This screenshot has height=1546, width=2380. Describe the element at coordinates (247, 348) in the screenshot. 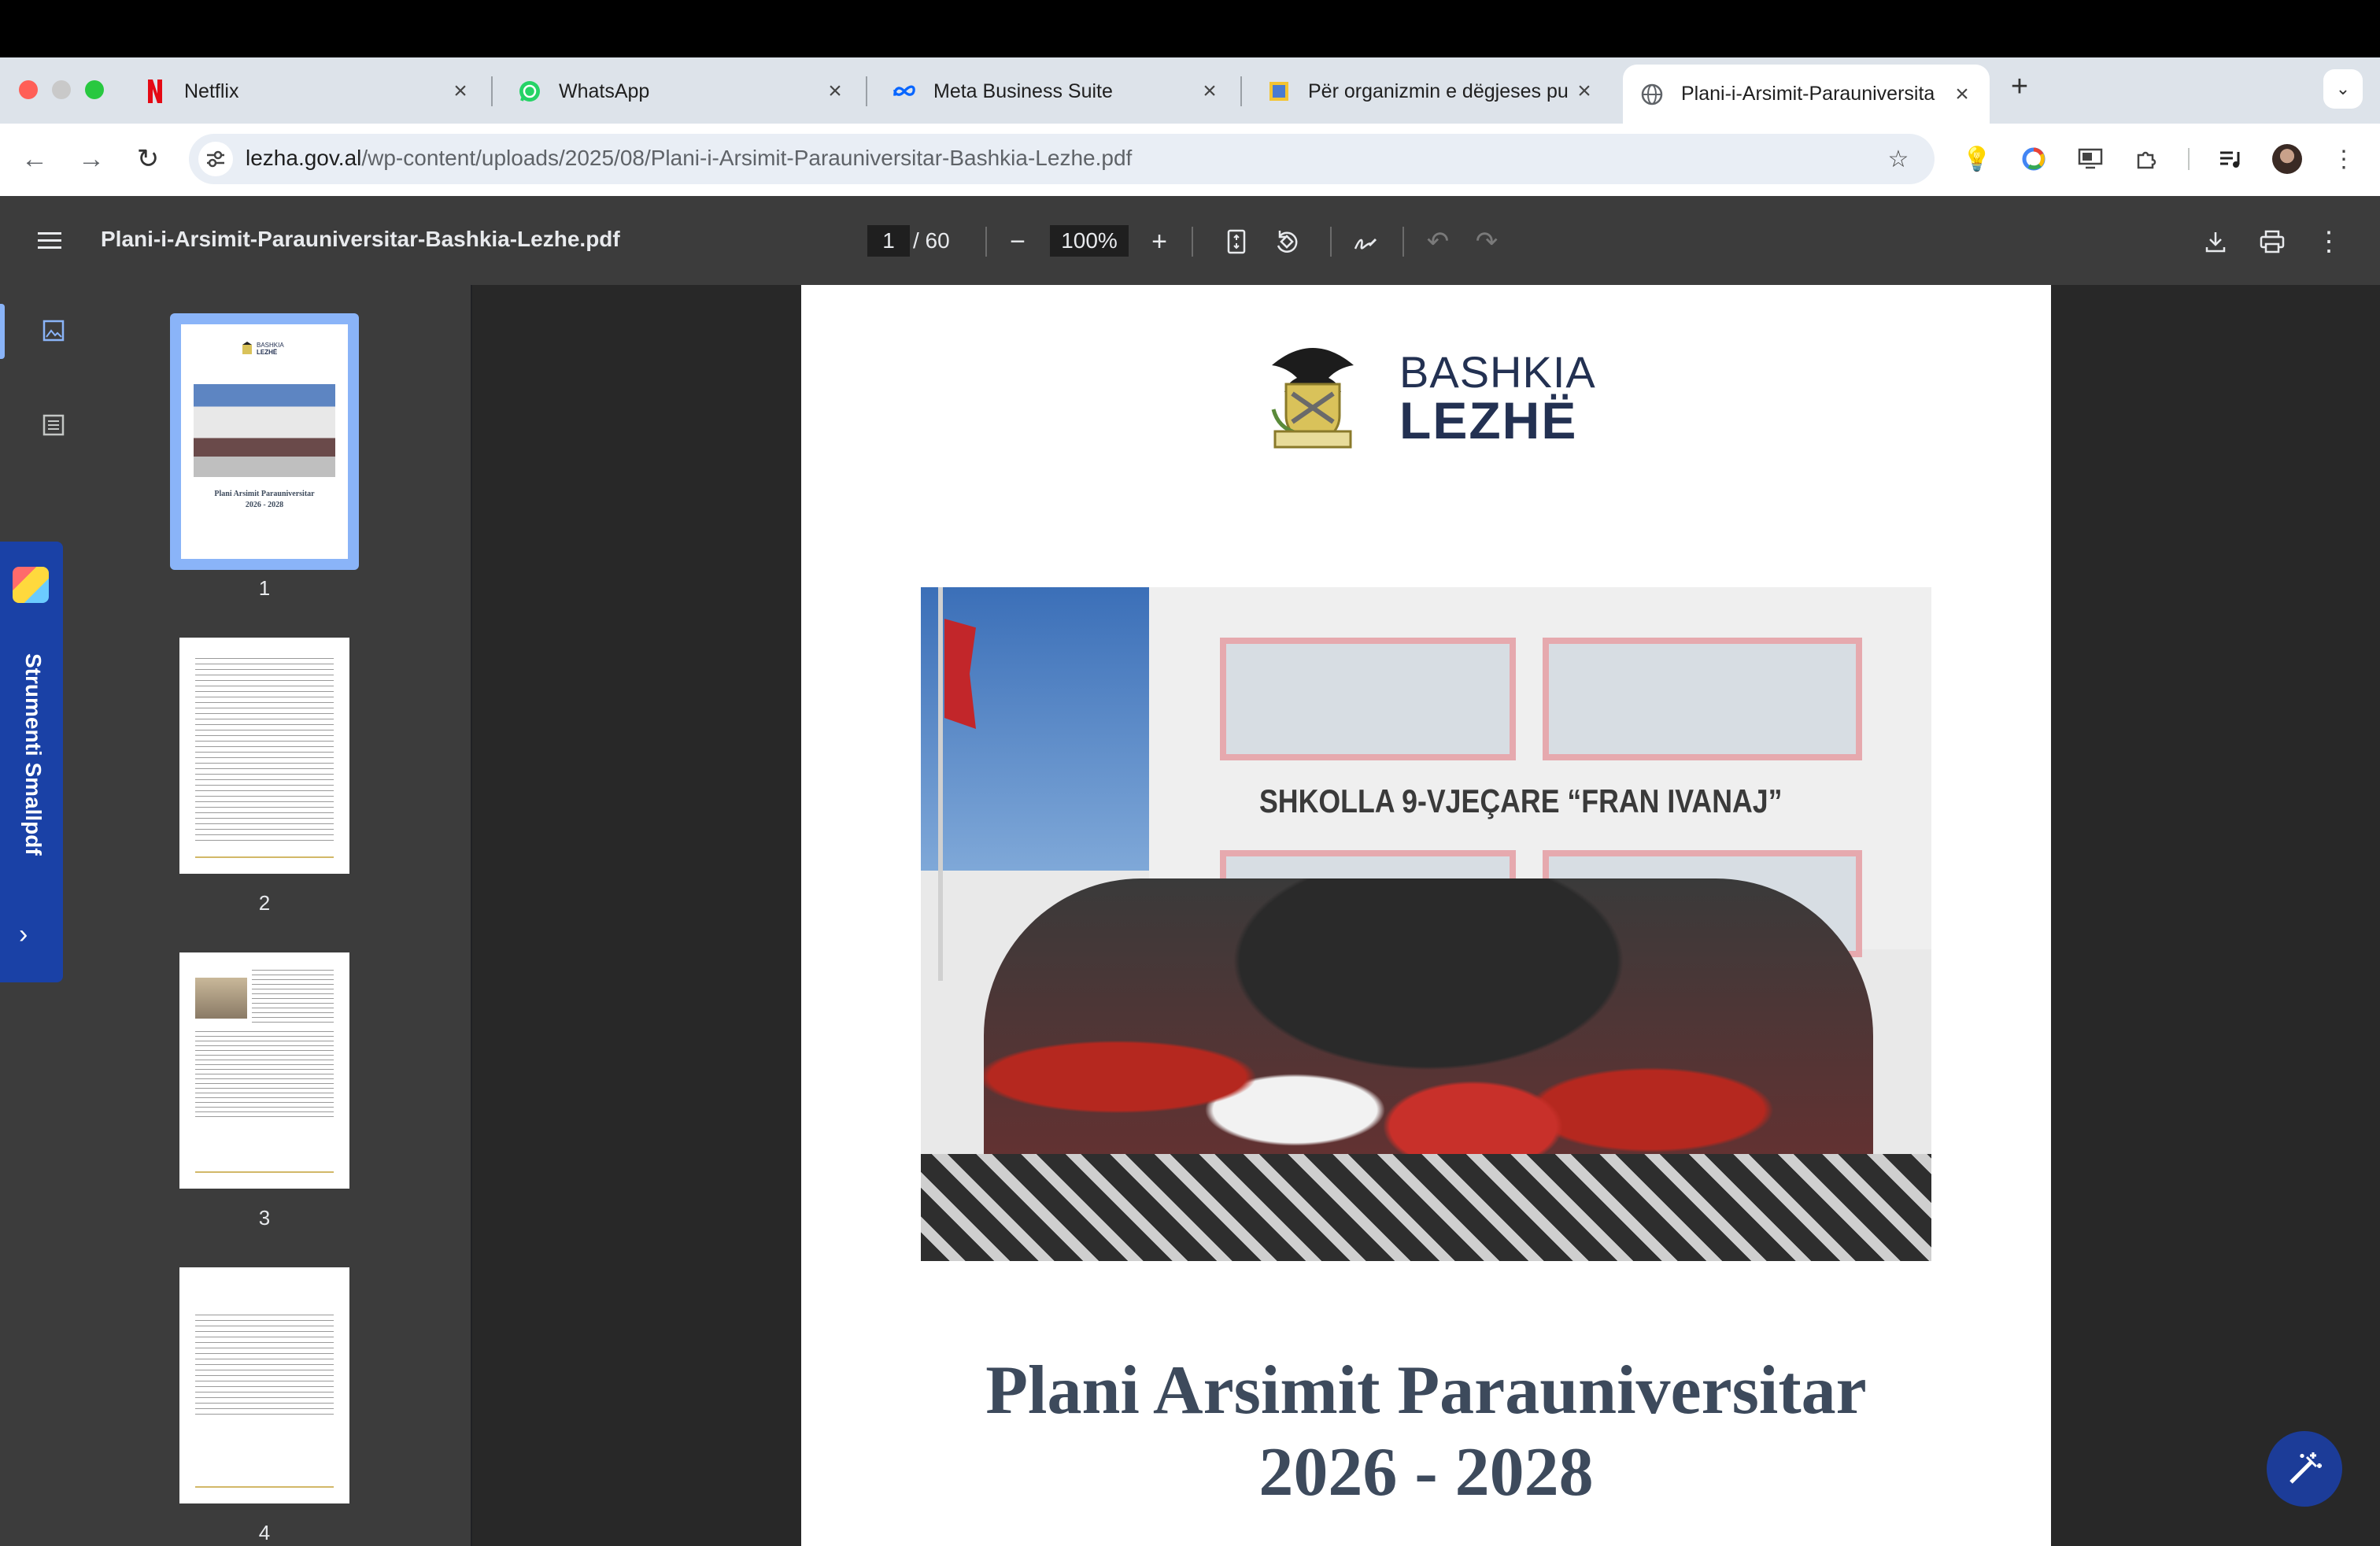

I see `bashkia-lezhe-logo` at that location.